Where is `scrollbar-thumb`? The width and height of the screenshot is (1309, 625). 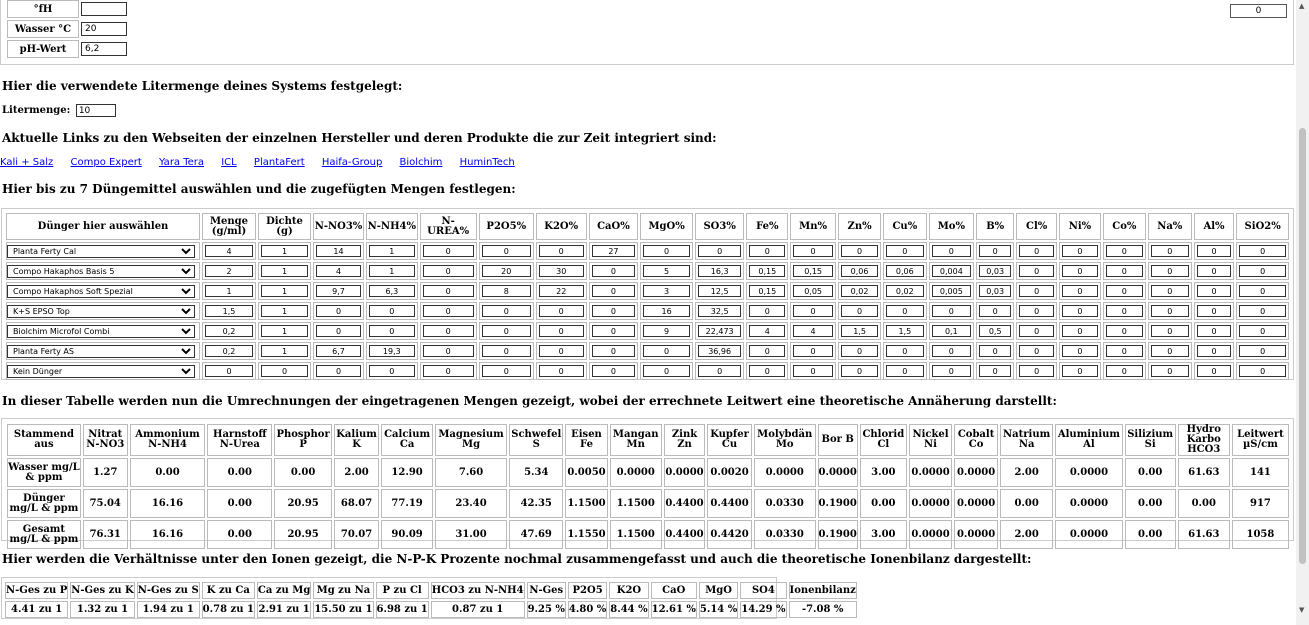
scrollbar-thumb is located at coordinates (1302, 346).